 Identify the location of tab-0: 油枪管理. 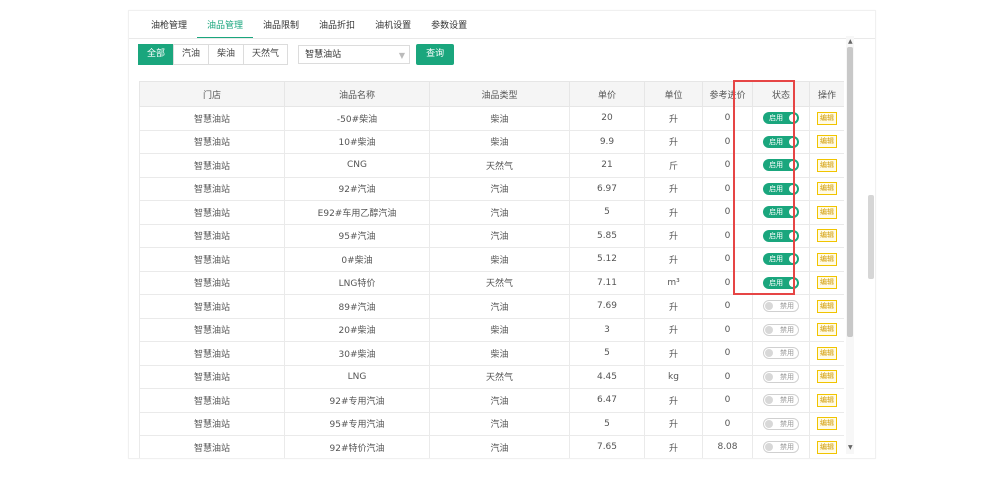
(169, 26).